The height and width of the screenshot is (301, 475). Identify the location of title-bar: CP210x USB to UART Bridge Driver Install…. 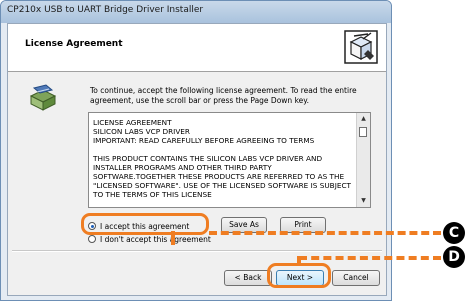
(196, 12).